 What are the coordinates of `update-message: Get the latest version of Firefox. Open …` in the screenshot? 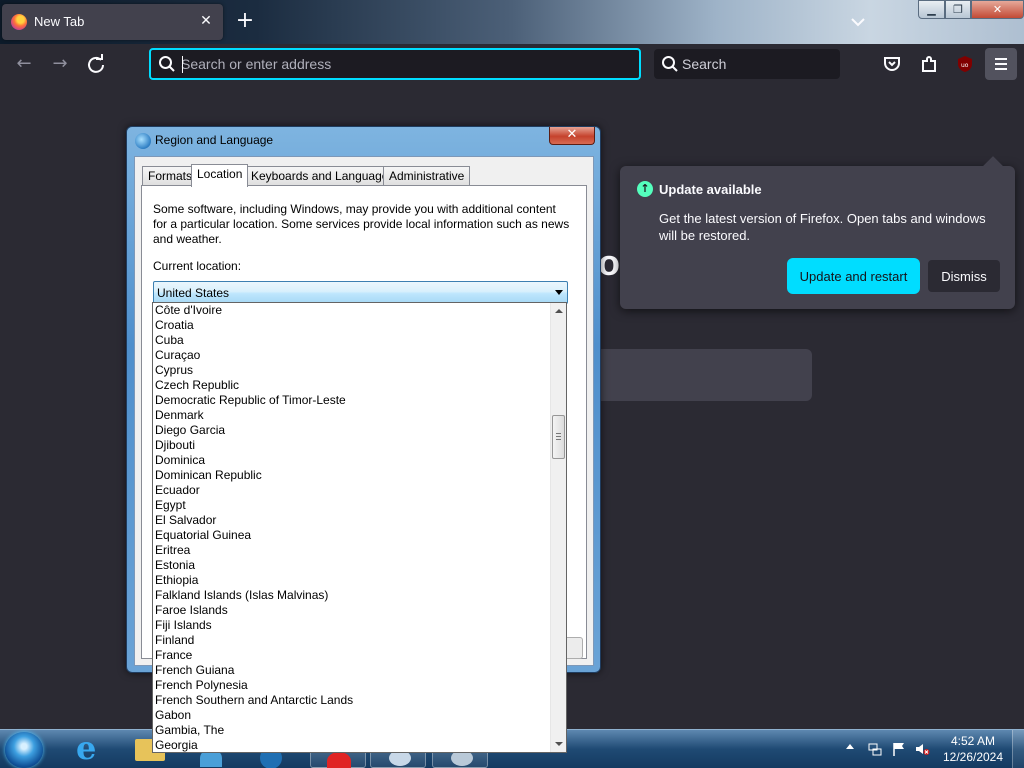 It's located at (822, 227).